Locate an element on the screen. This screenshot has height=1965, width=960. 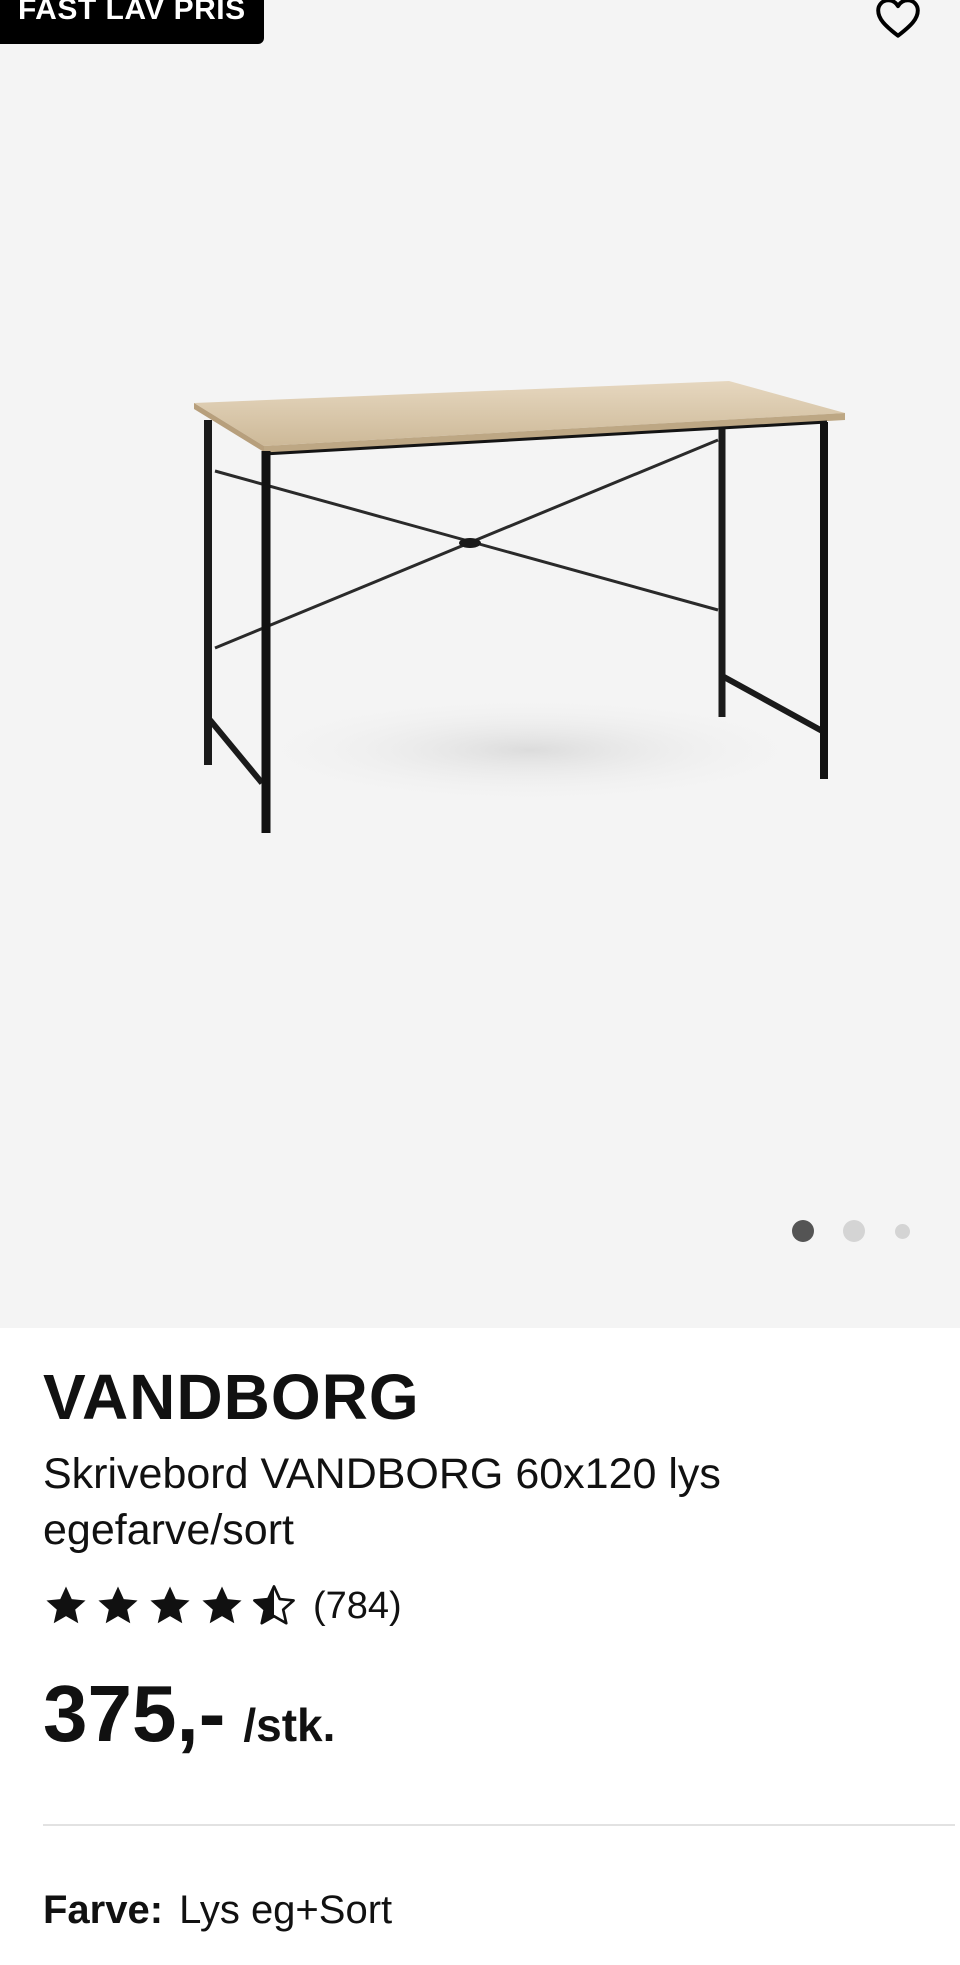
fast-lav-pris-badge: FAST LAV PRIS is located at coordinates (132, 22).